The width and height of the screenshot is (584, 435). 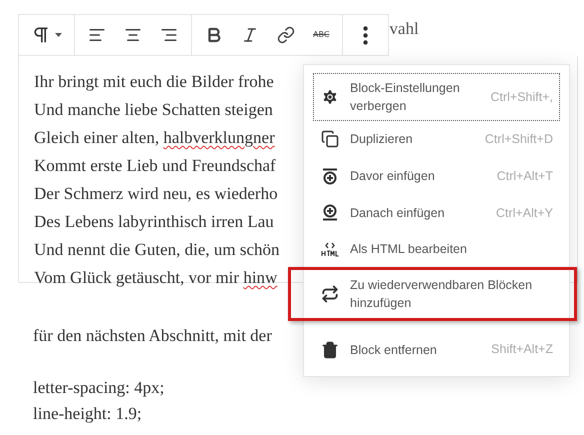 What do you see at coordinates (153, 110) in the screenshot?
I see `poem-line: Und manche liebe Schatten steigen` at bounding box center [153, 110].